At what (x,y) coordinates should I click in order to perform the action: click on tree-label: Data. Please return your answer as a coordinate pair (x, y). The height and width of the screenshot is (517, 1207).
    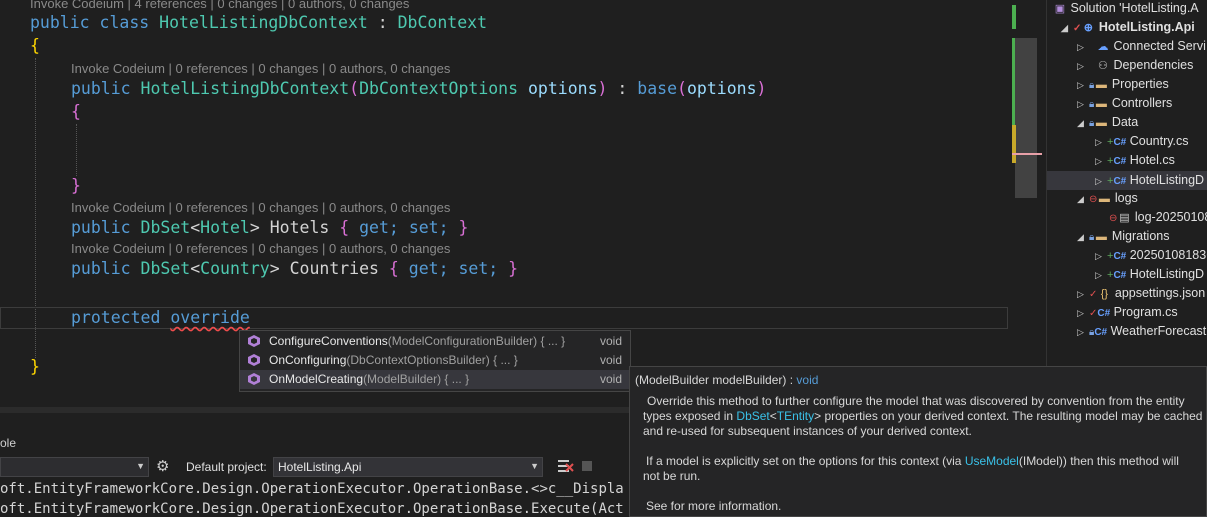
    Looking at the image, I should click on (1125, 122).